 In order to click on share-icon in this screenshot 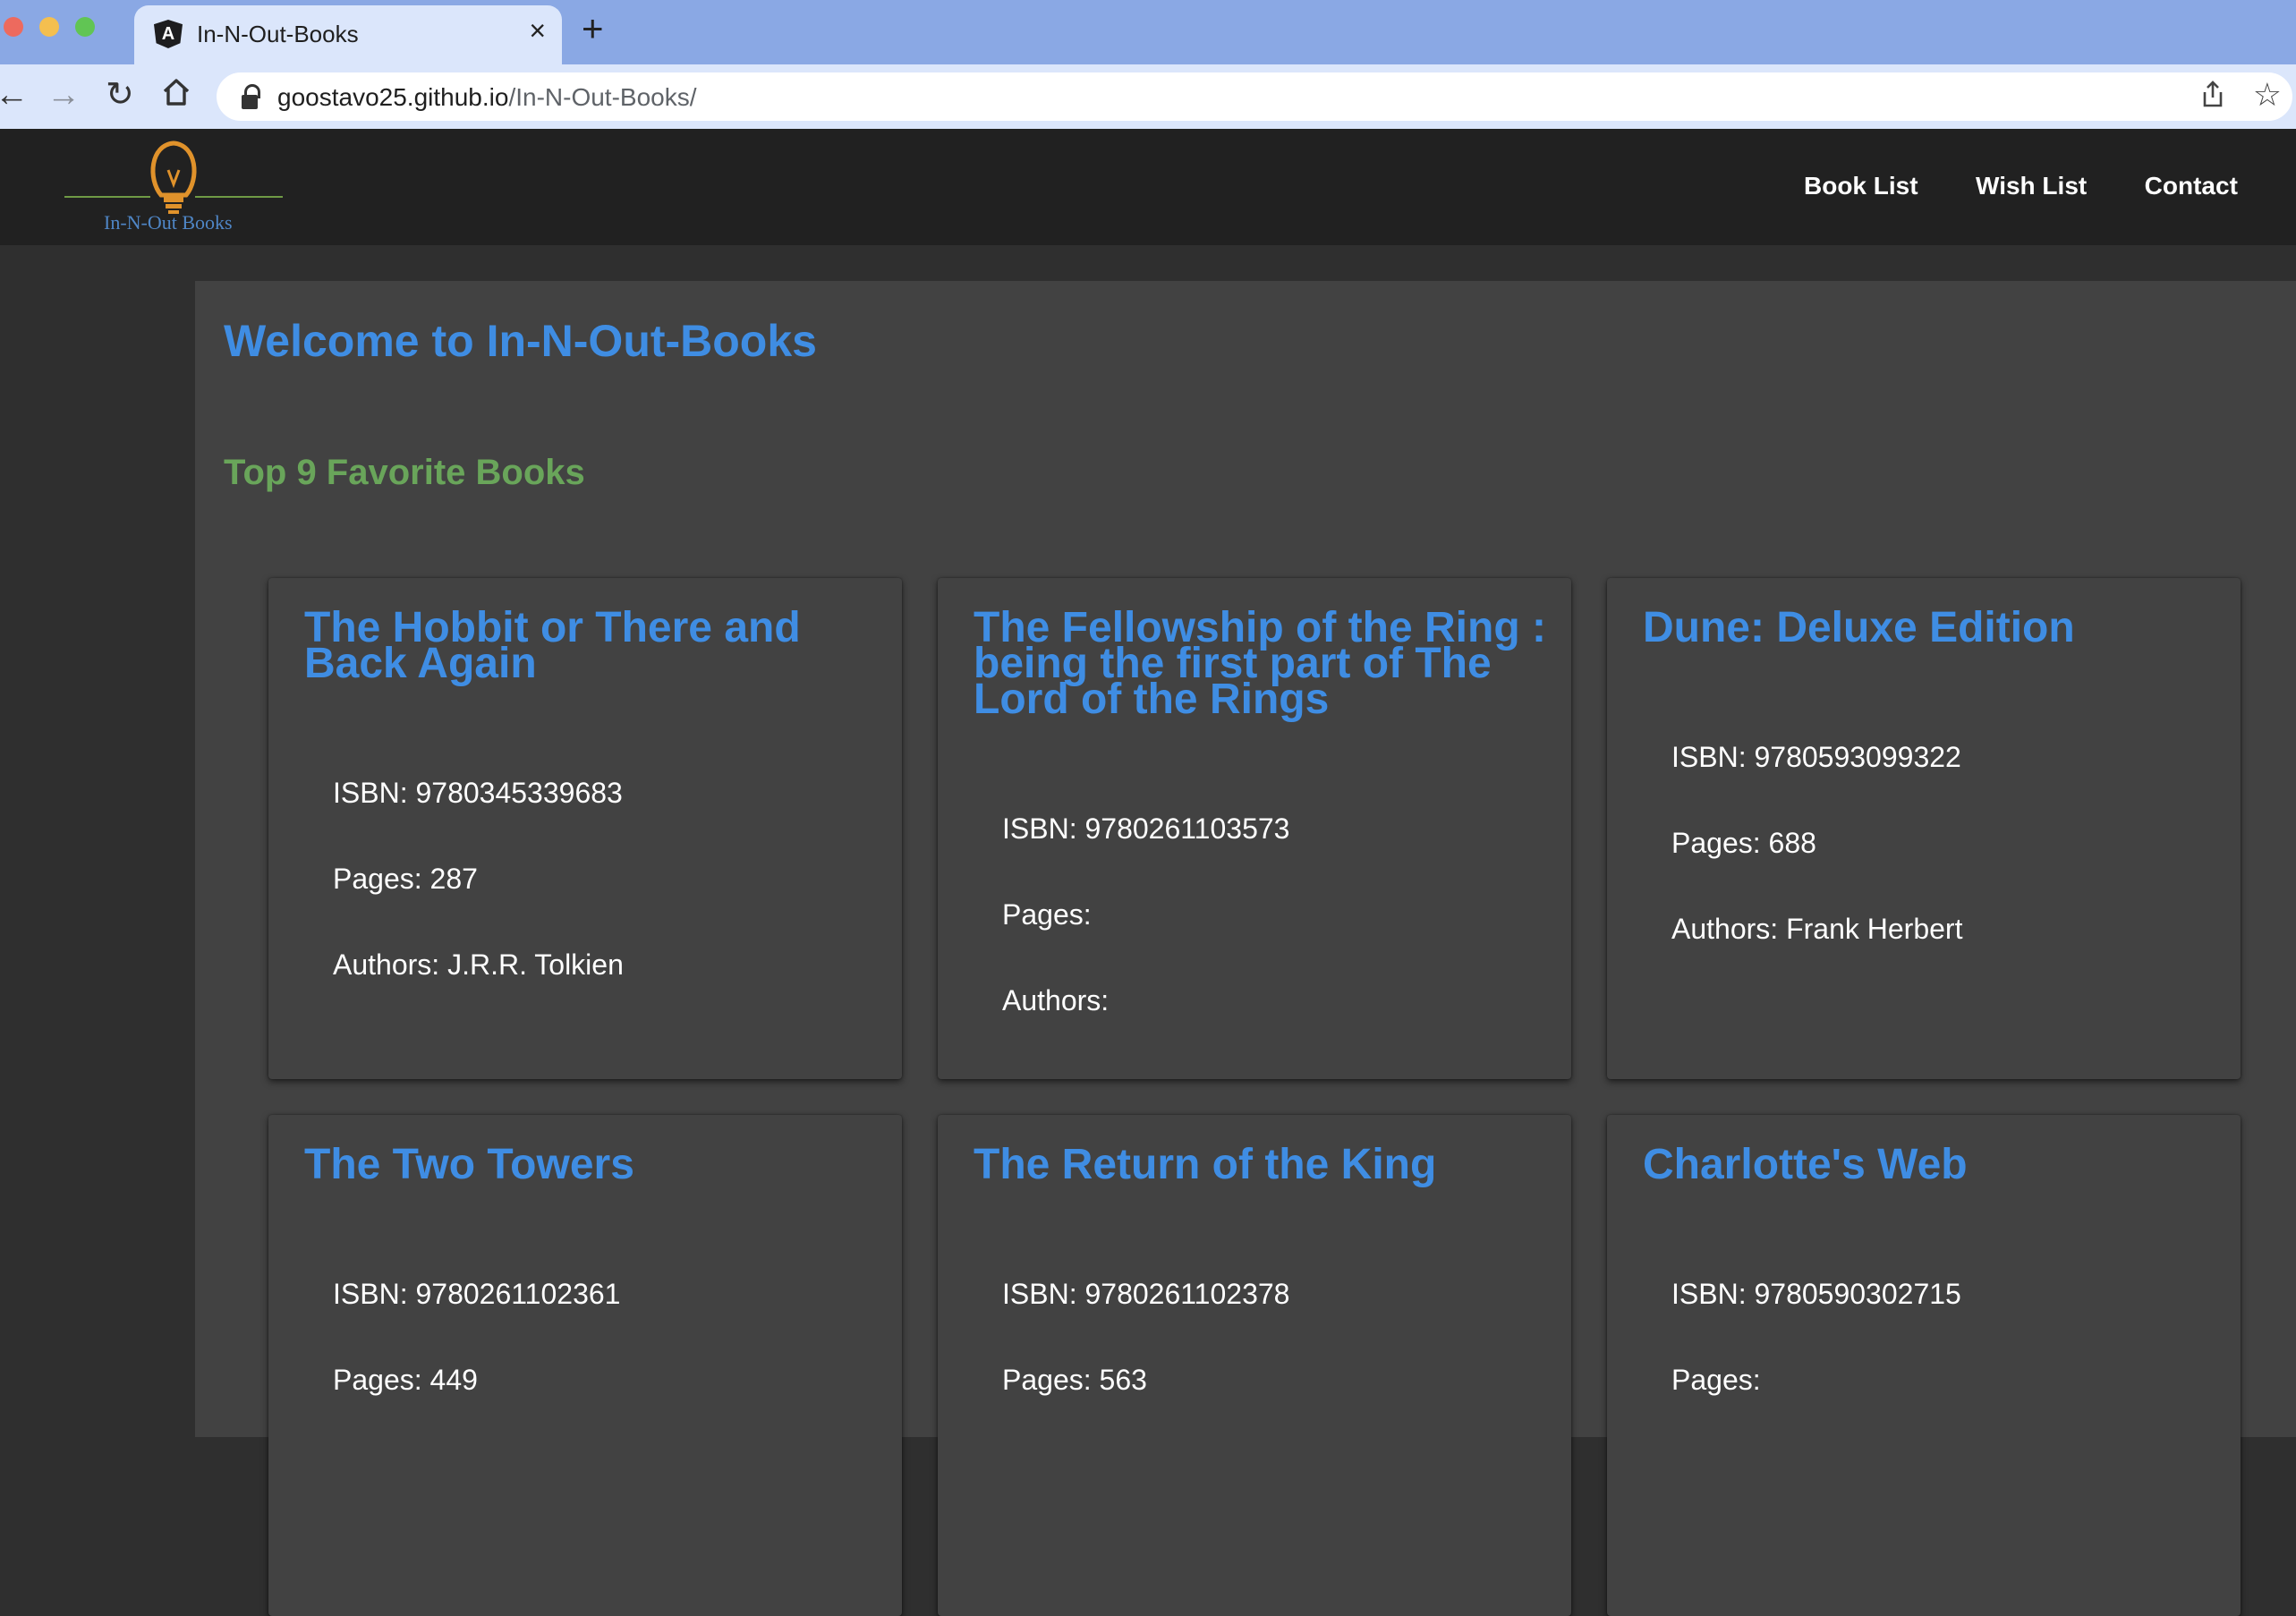, I will do `click(2212, 97)`.